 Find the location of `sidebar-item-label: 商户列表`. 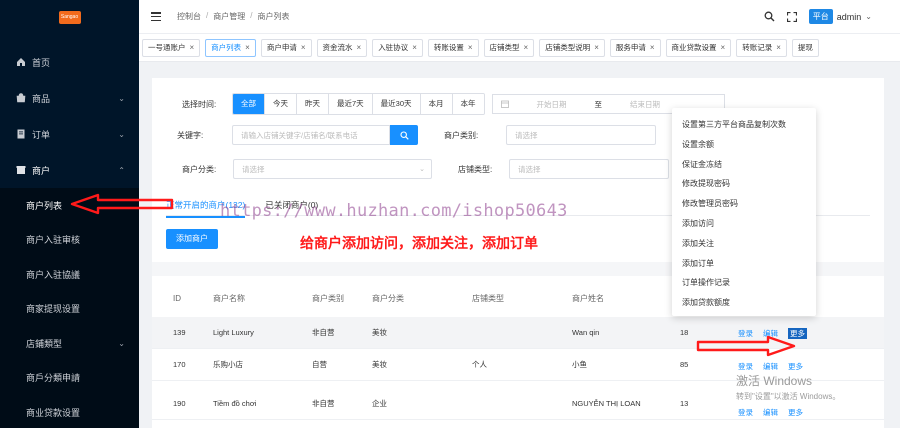

sidebar-item-label: 商户列表 is located at coordinates (44, 205).